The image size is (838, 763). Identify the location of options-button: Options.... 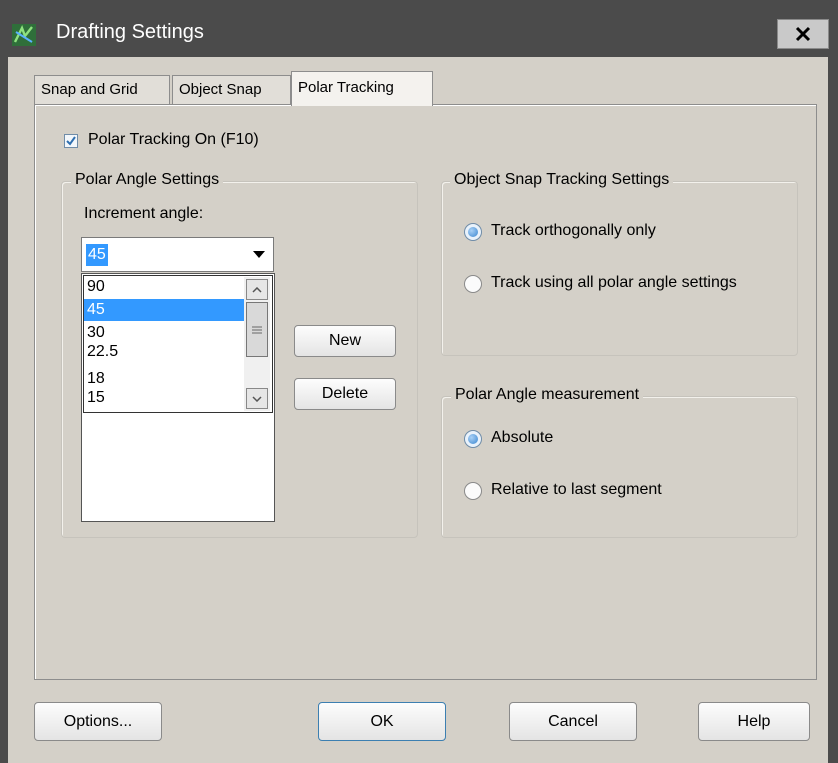
(98, 721).